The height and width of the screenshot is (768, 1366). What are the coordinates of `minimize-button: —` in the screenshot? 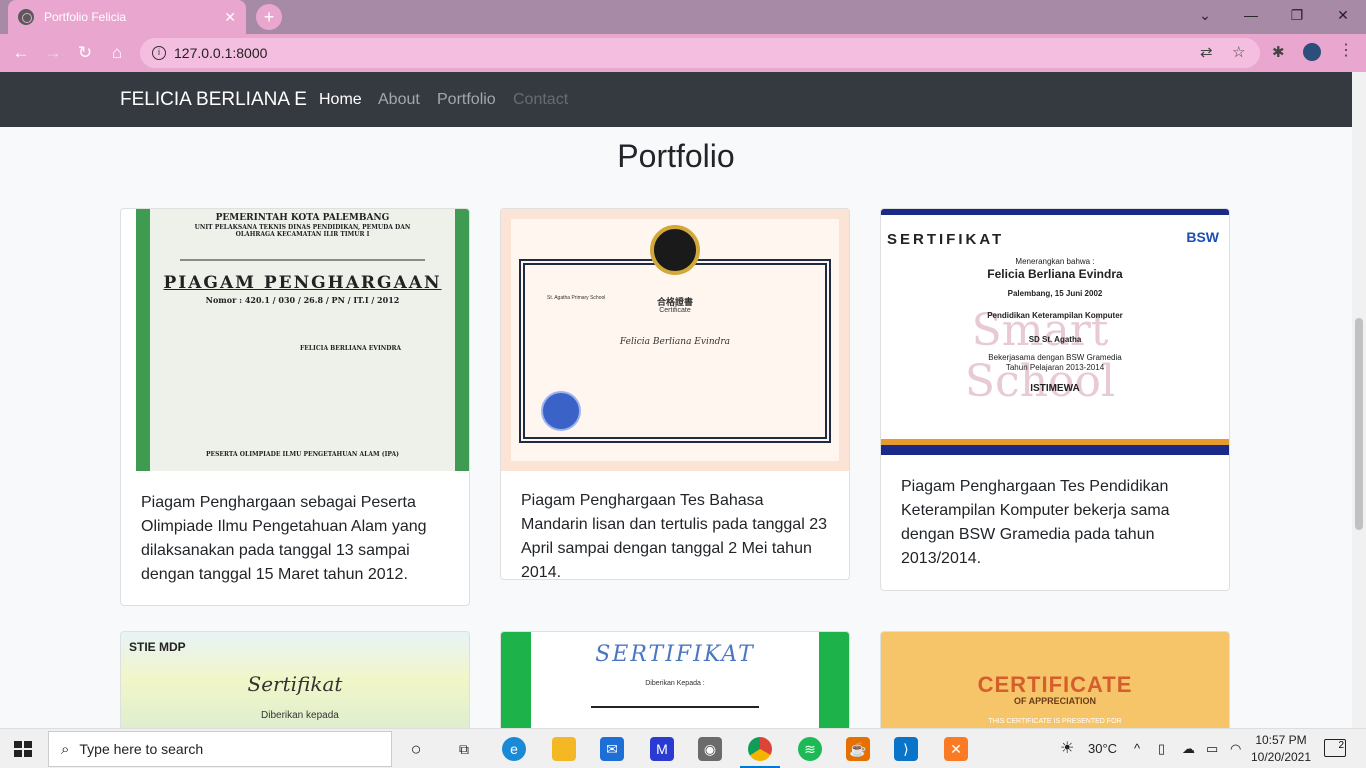 It's located at (1251, 15).